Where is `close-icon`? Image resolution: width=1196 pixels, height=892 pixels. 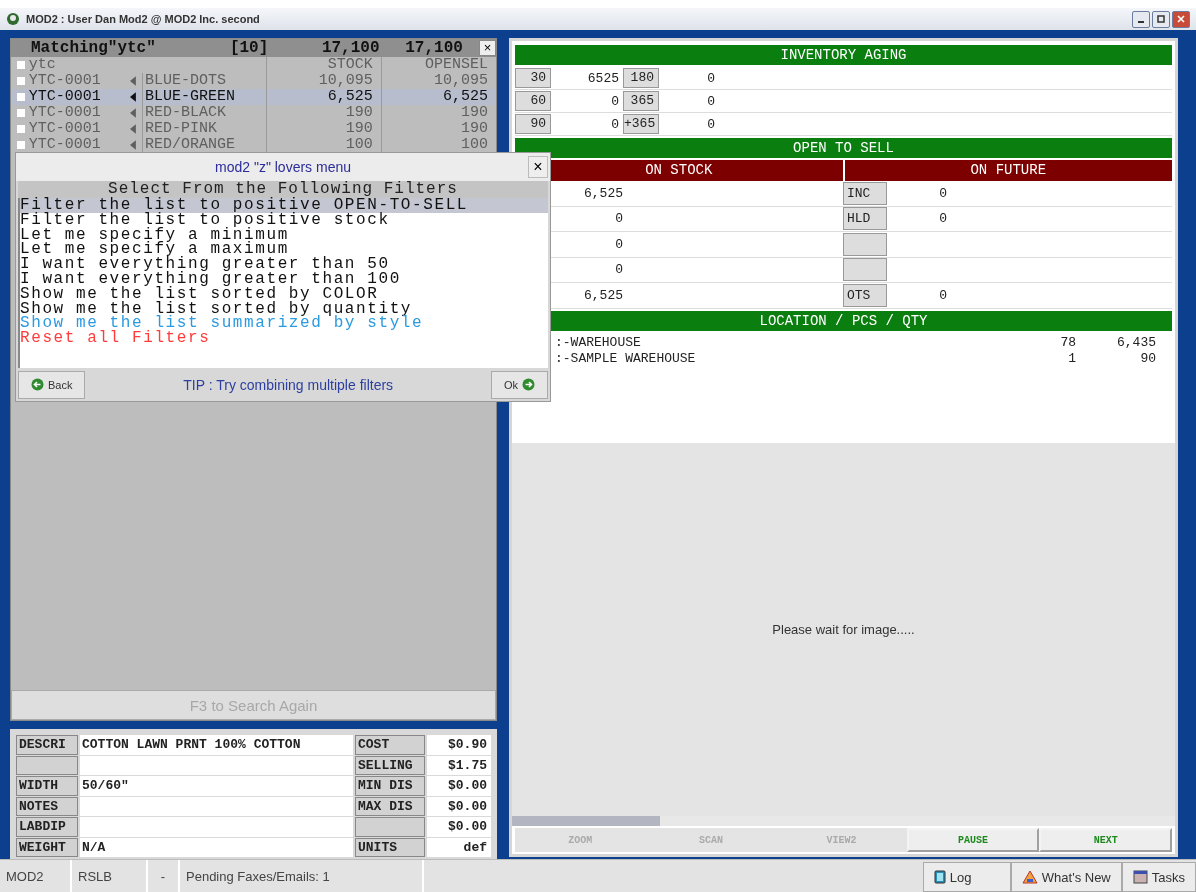
close-icon is located at coordinates (1181, 19).